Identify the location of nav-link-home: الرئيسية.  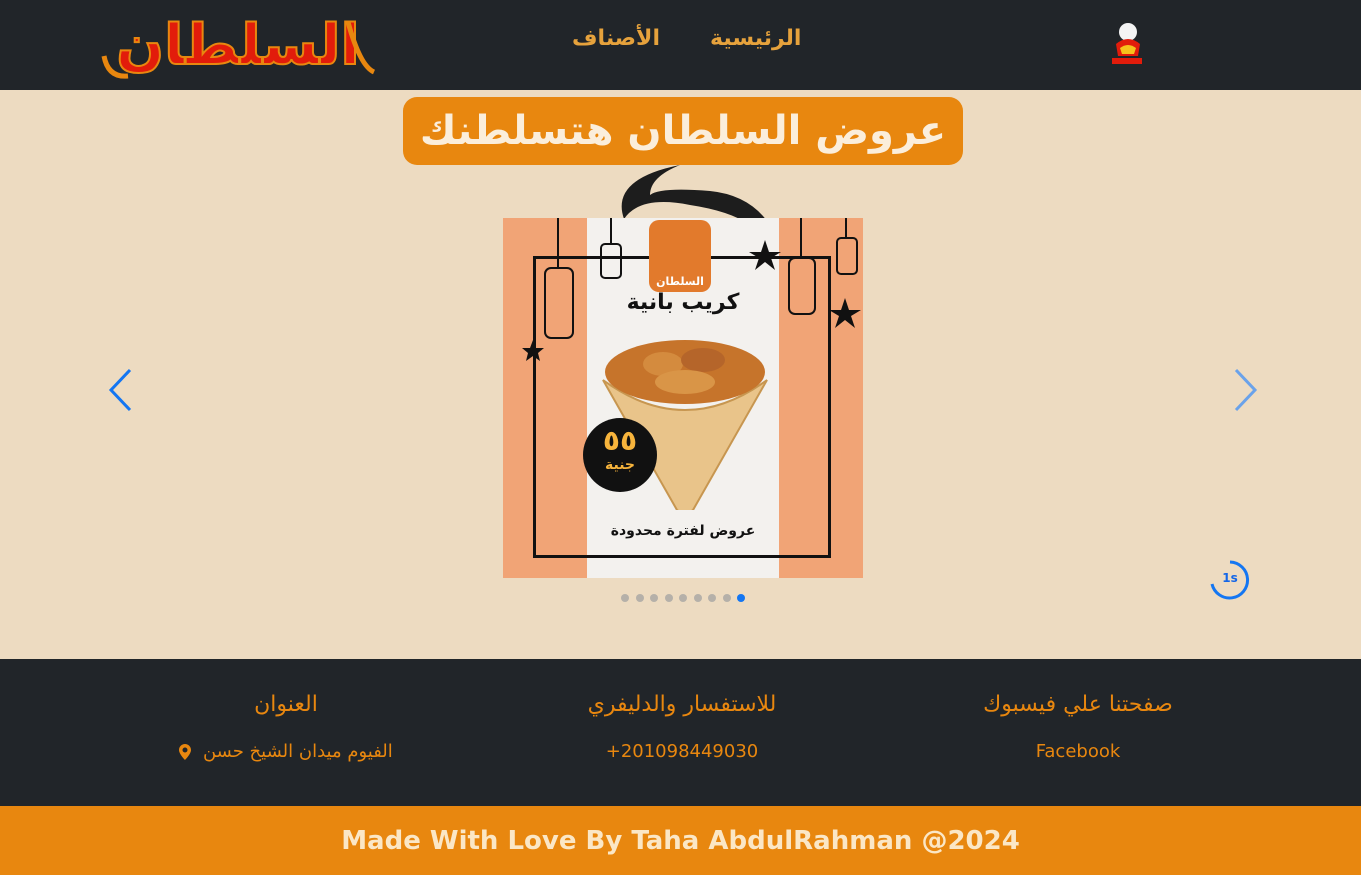
(755, 38).